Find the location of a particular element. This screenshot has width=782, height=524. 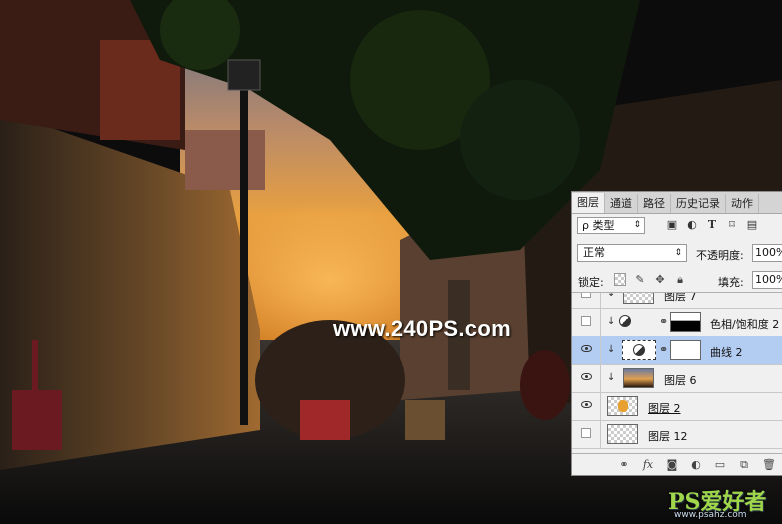

filter-type-select: ρ 类型 ⇕ is located at coordinates (611, 225).